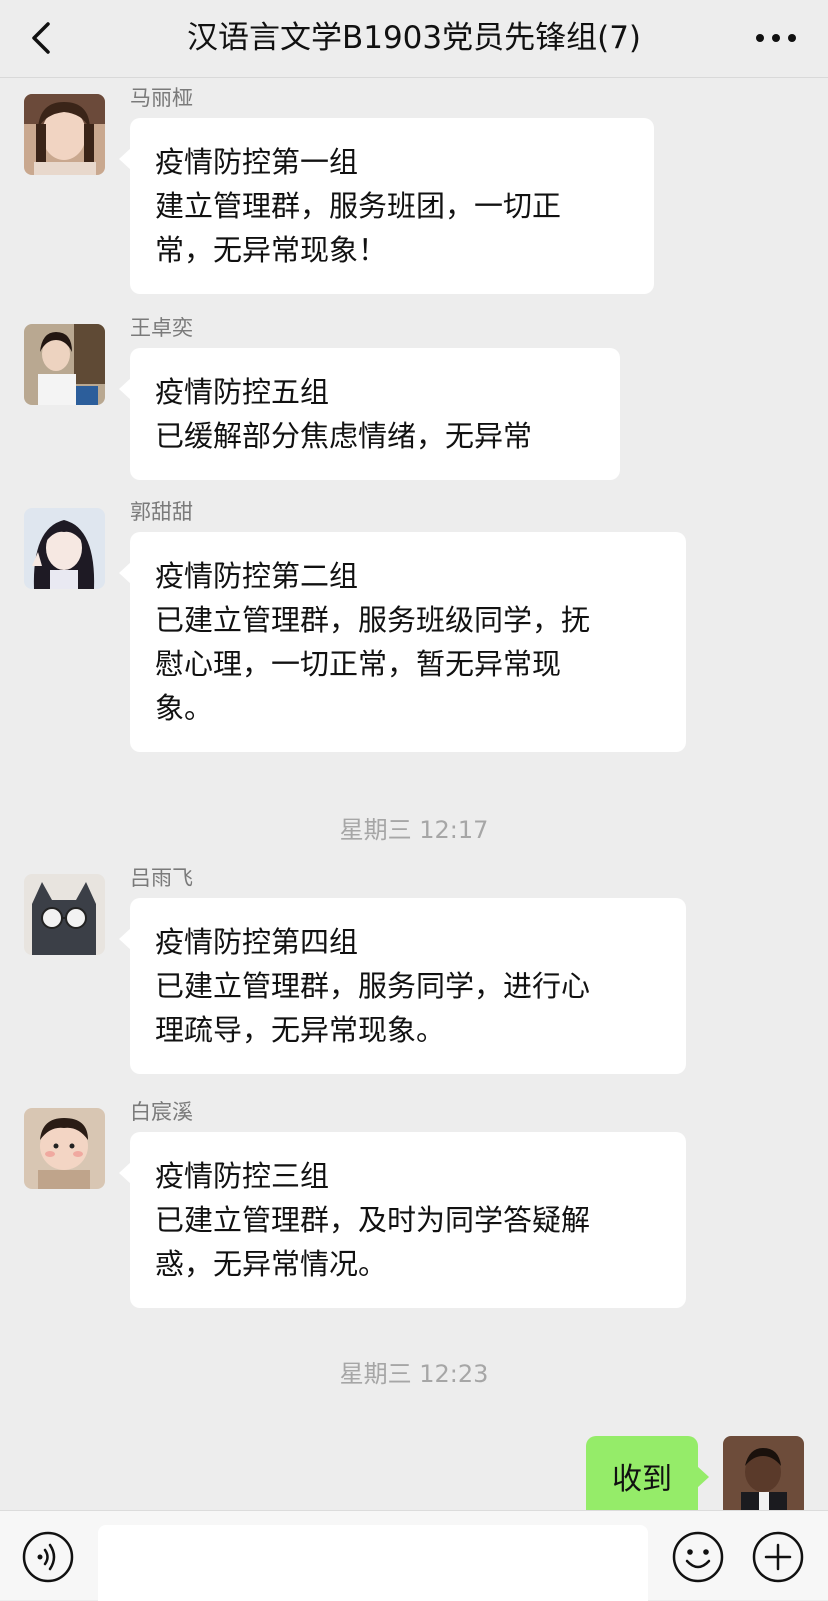 This screenshot has width=828, height=1601. I want to click on message-item: 马丽桠 疫情防控第一组 建立管理群，服务班团，一切正 常，无异常现象！, so click(414, 187).